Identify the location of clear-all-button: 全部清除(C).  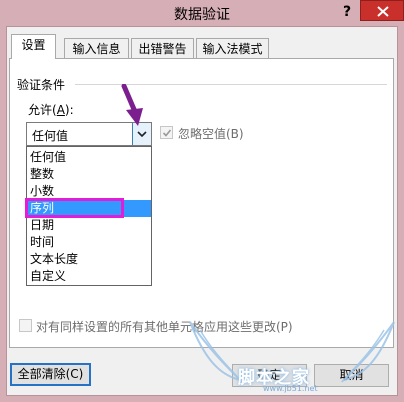
(50, 374).